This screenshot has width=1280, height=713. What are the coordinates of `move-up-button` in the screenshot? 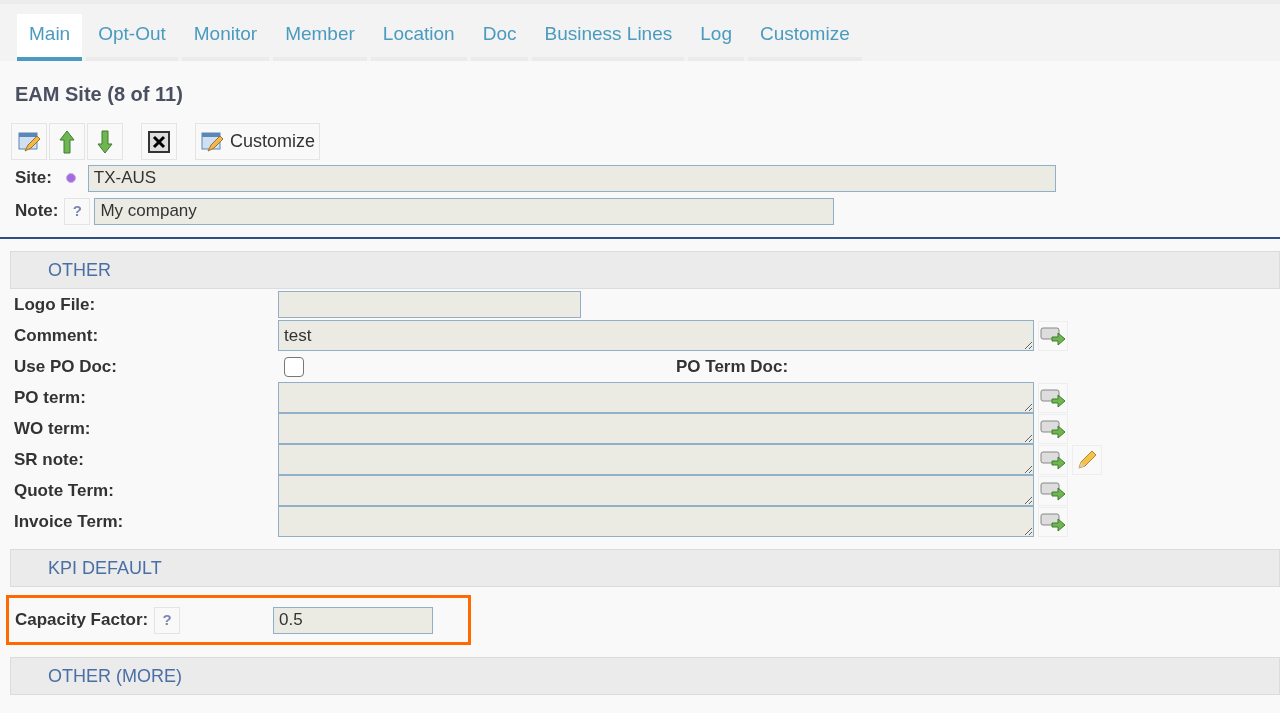 It's located at (67, 141).